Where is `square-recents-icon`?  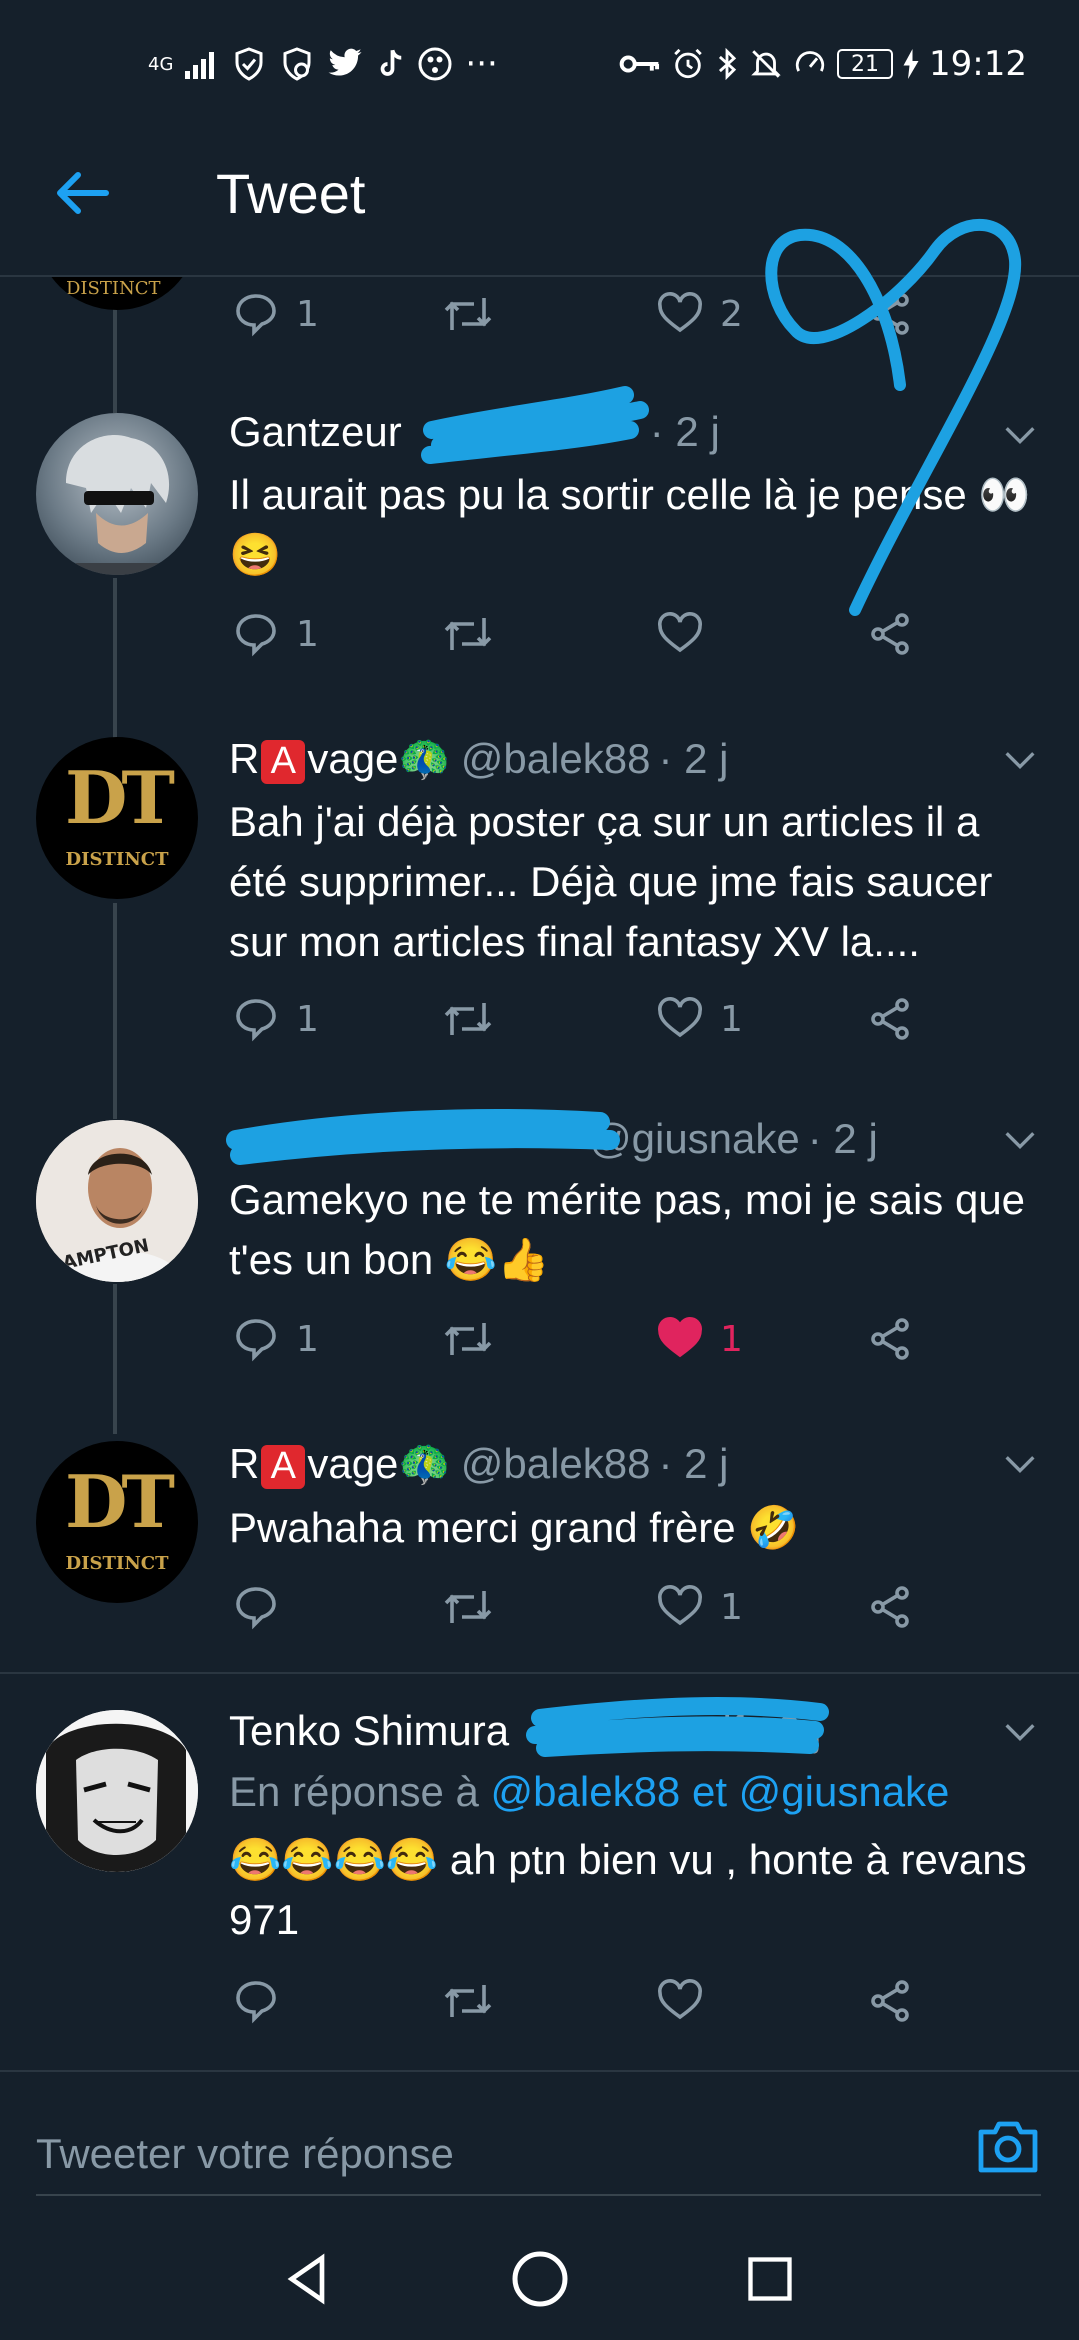
square-recents-icon is located at coordinates (770, 2279).